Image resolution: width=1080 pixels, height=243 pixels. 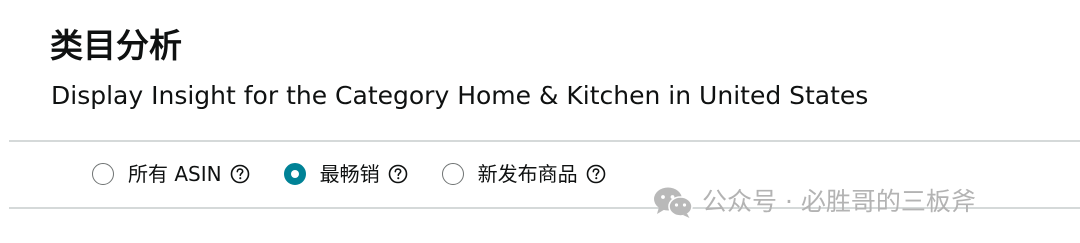 I want to click on radio-all-asin, so click(x=103, y=174).